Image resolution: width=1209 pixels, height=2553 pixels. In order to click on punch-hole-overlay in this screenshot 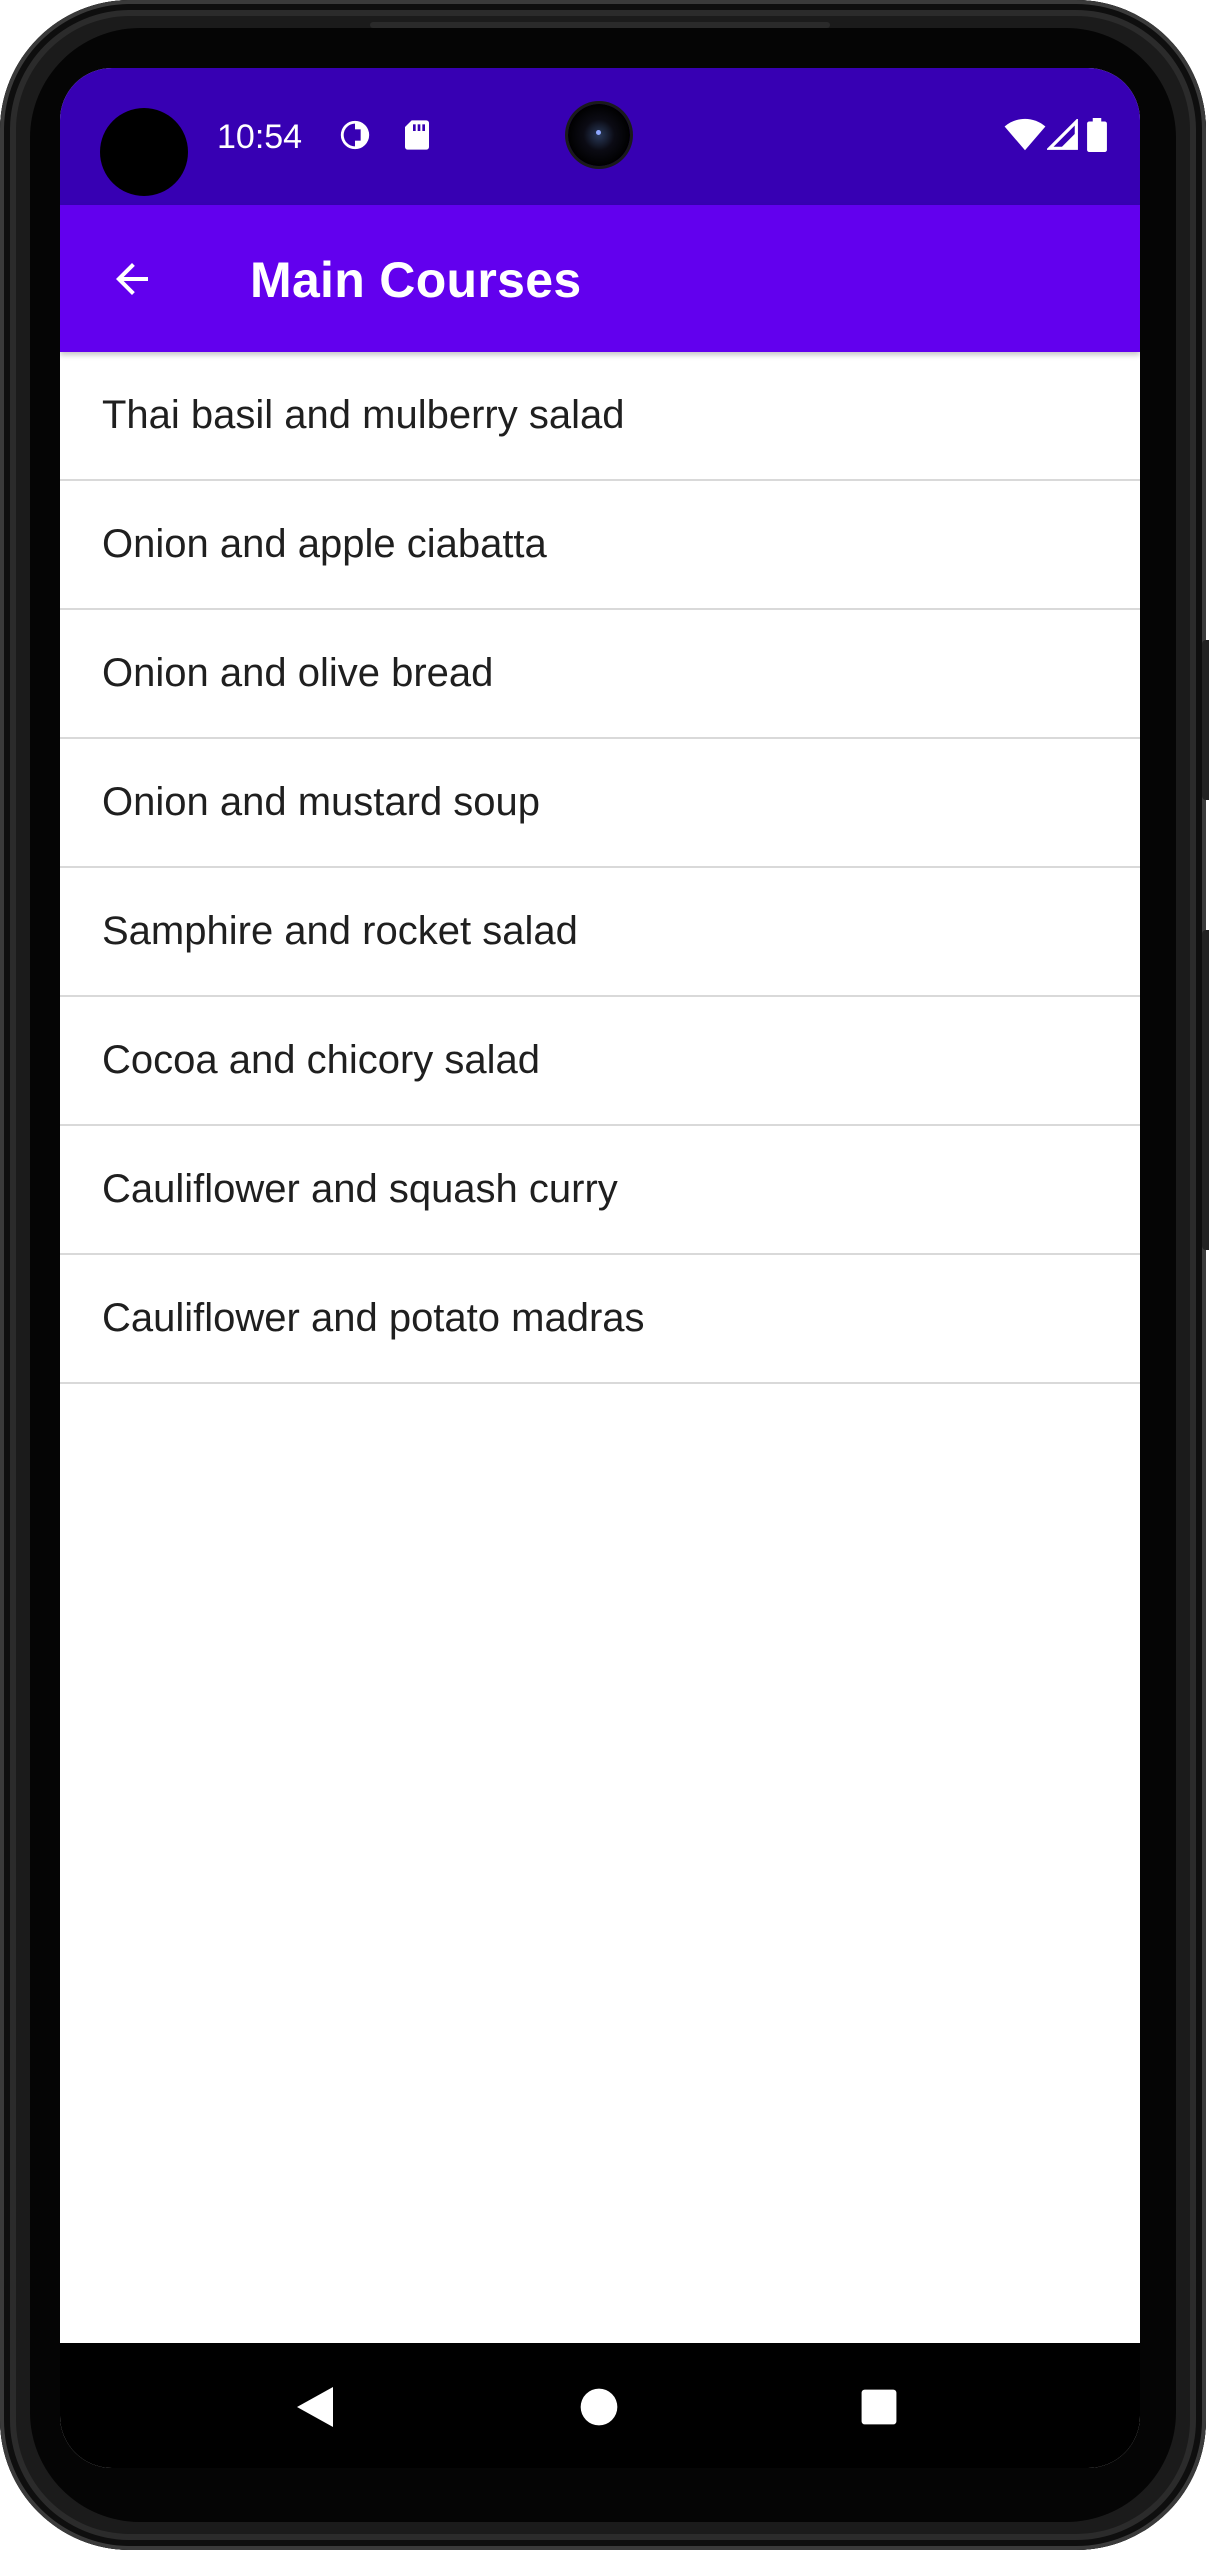, I will do `click(144, 152)`.